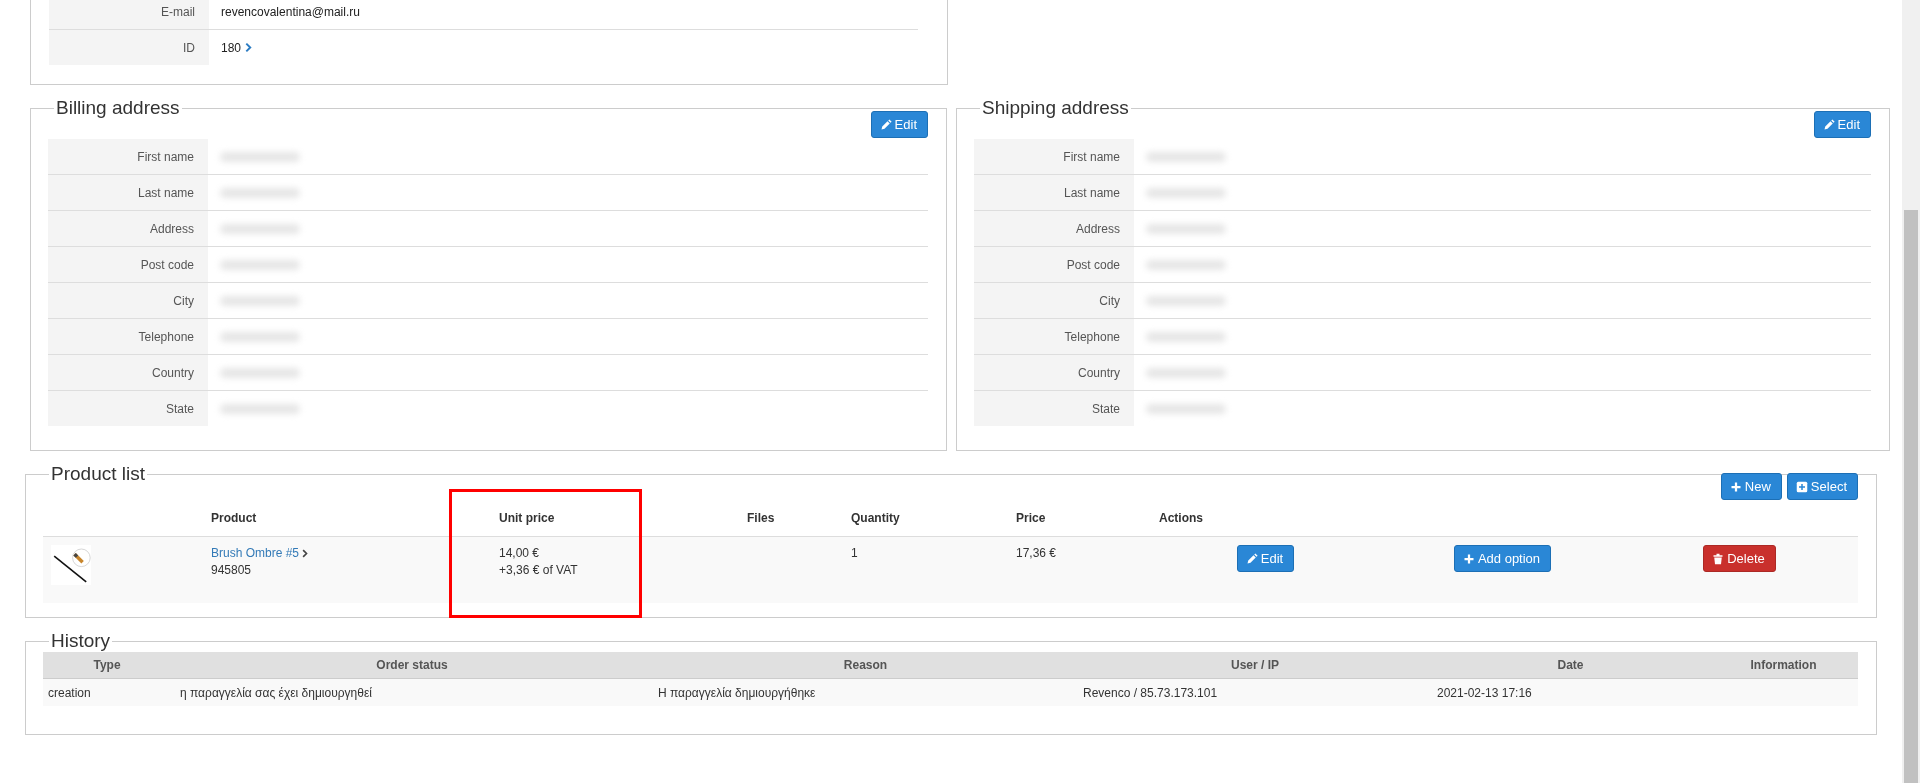 The height and width of the screenshot is (783, 1920). What do you see at coordinates (611, 518) in the screenshot?
I see `column-header: Unit price` at bounding box center [611, 518].